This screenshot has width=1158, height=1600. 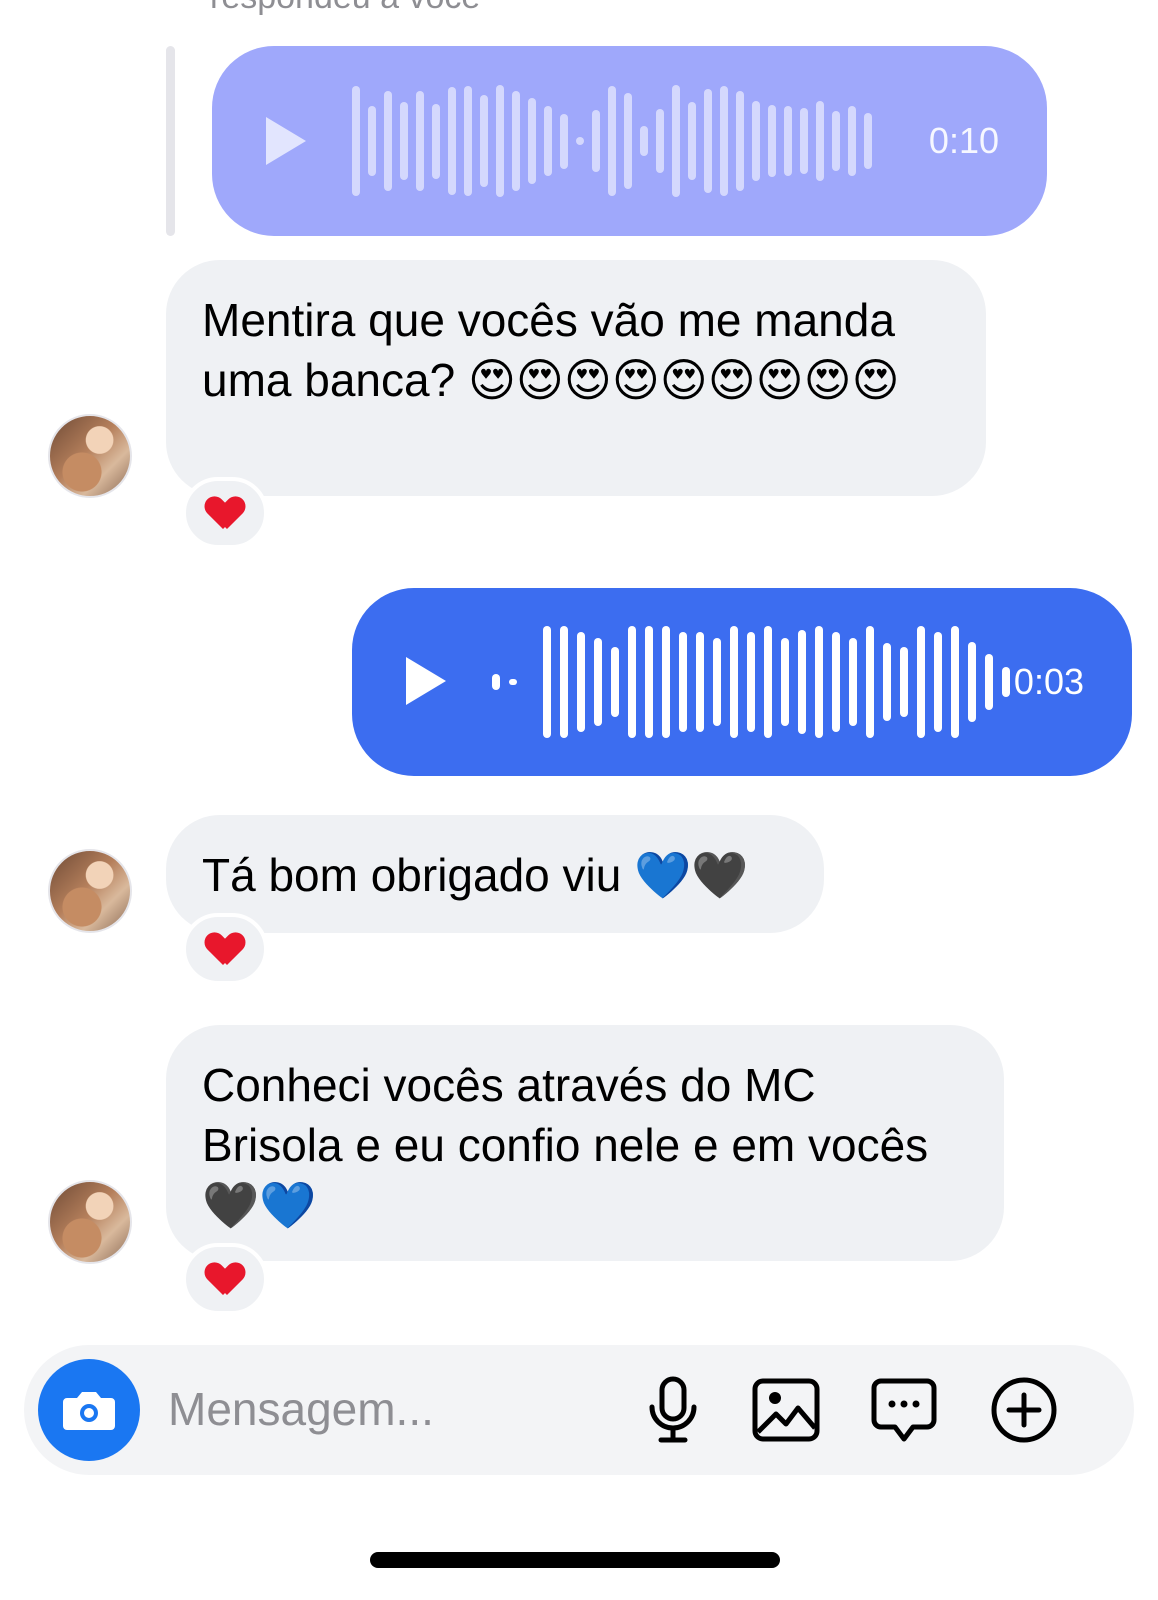 I want to click on camera-button, so click(x=89, y=1410).